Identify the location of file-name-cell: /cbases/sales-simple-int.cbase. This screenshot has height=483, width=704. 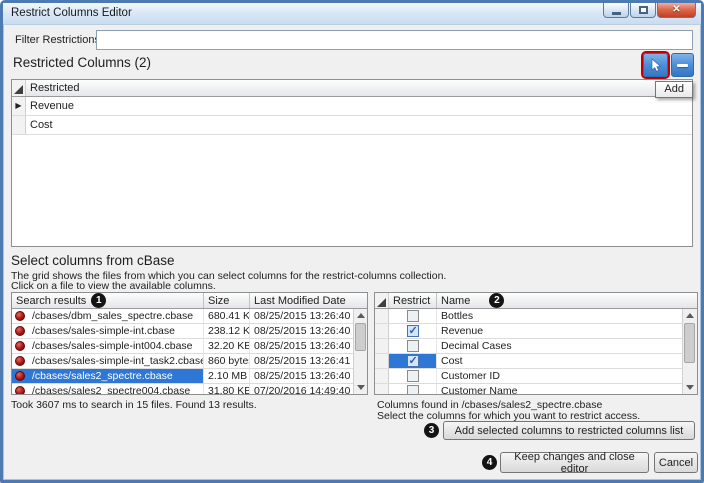
(116, 331).